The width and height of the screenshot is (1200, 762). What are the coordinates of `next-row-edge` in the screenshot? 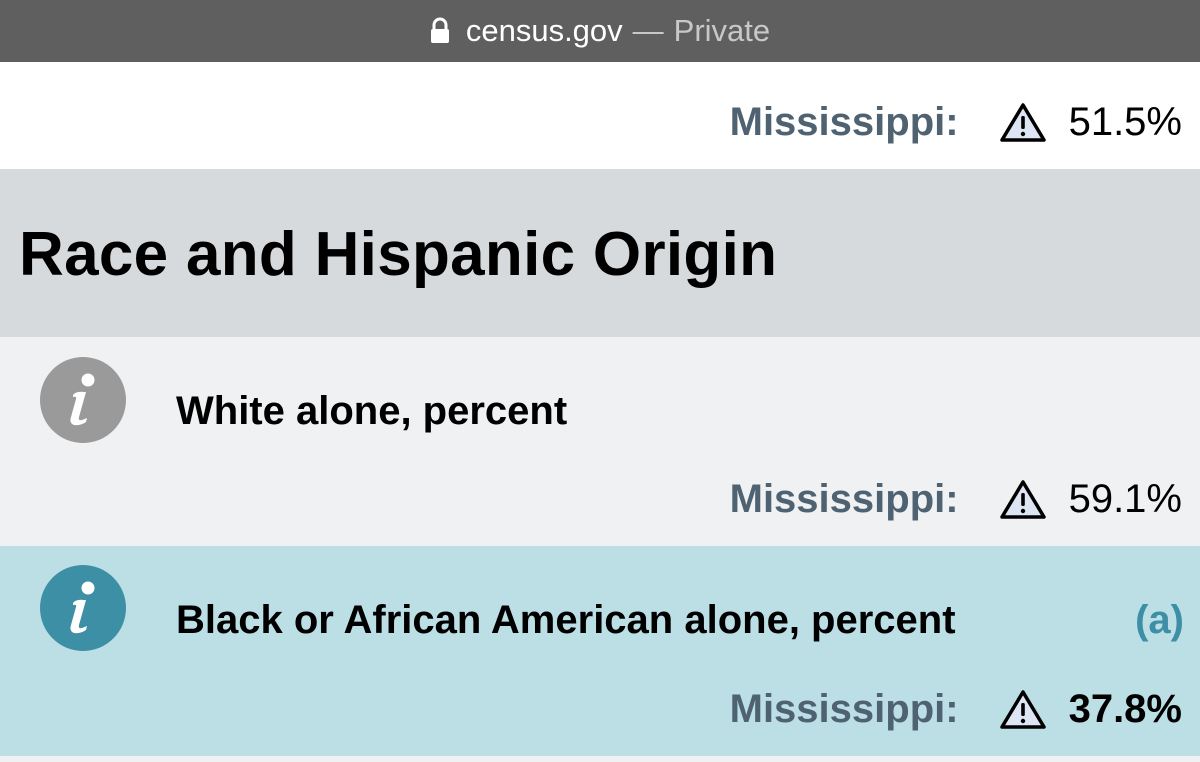 It's located at (600, 759).